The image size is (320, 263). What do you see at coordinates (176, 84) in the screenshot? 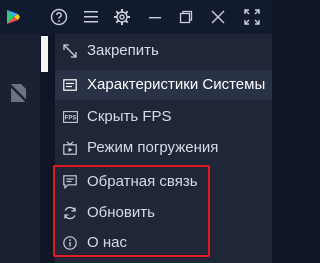
I see `menu-item-label: Характеристики Системы` at bounding box center [176, 84].